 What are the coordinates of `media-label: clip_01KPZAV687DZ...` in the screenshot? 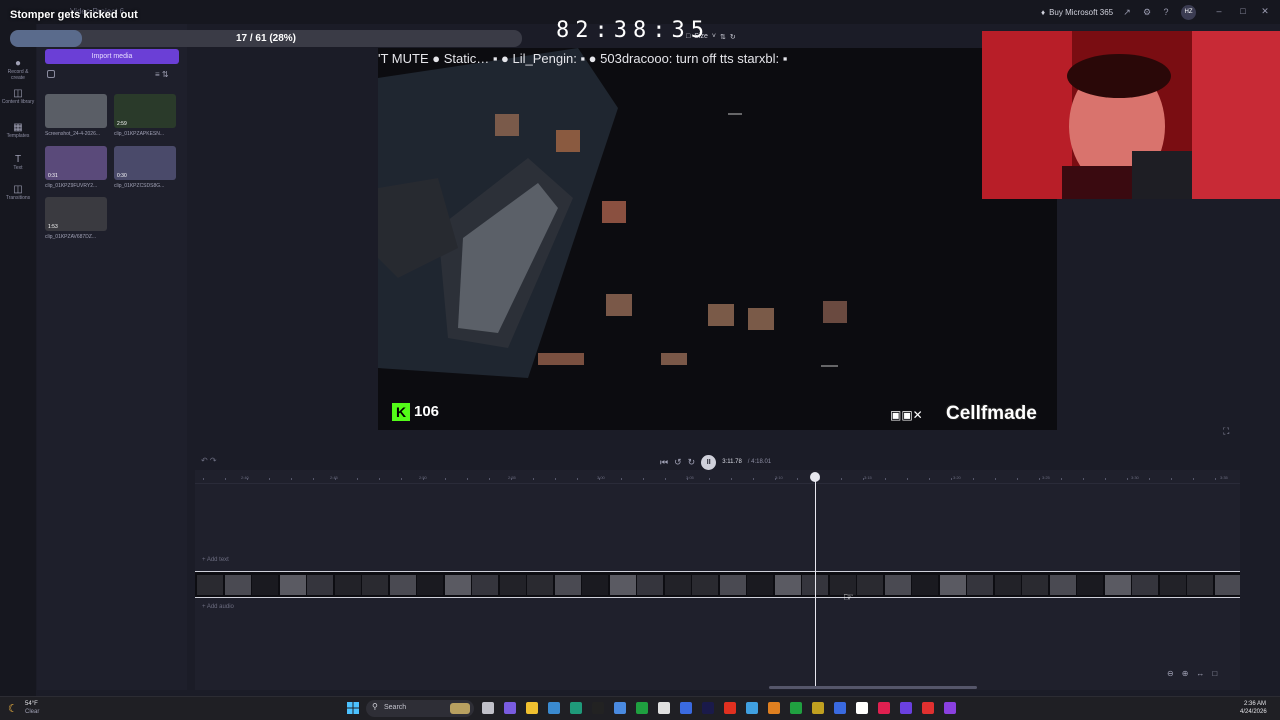 It's located at (71, 237).